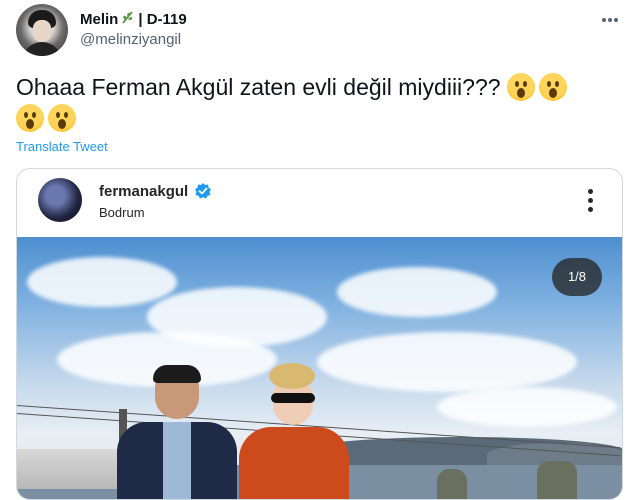 The width and height of the screenshot is (635, 500). I want to click on media-counter: 1/8, so click(577, 277).